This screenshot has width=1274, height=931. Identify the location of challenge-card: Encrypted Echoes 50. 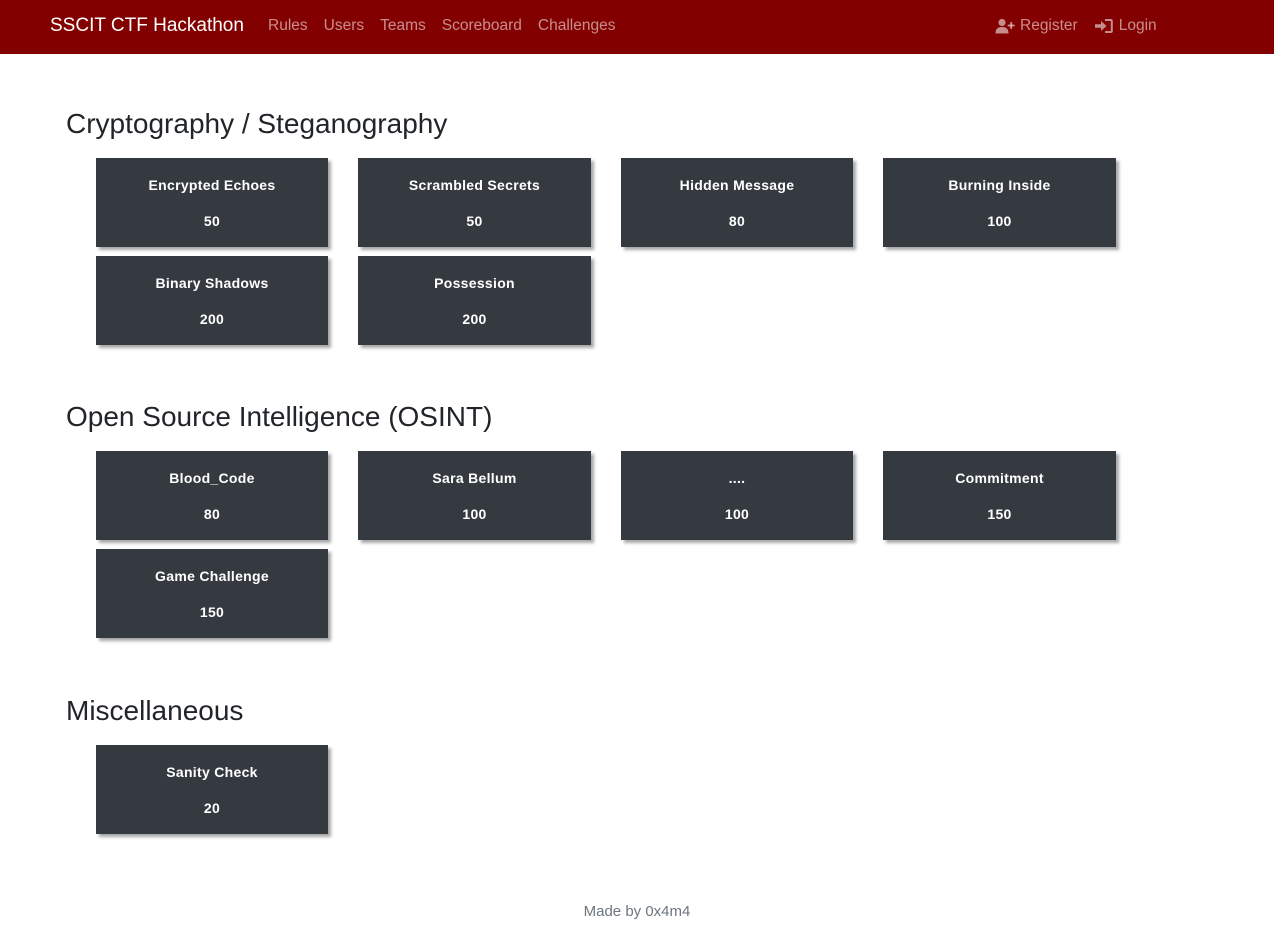
(212, 202).